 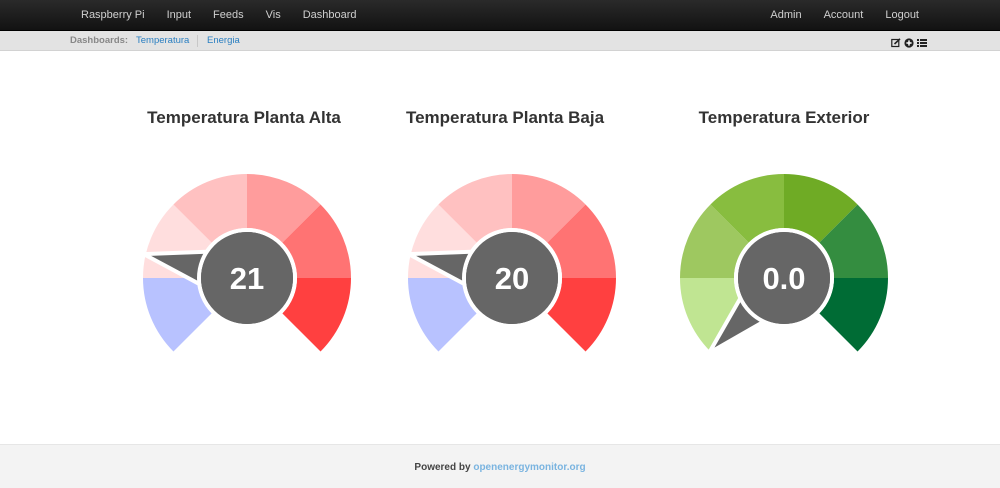 What do you see at coordinates (223, 41) in the screenshot?
I see `dashboard-link-energia: Energia` at bounding box center [223, 41].